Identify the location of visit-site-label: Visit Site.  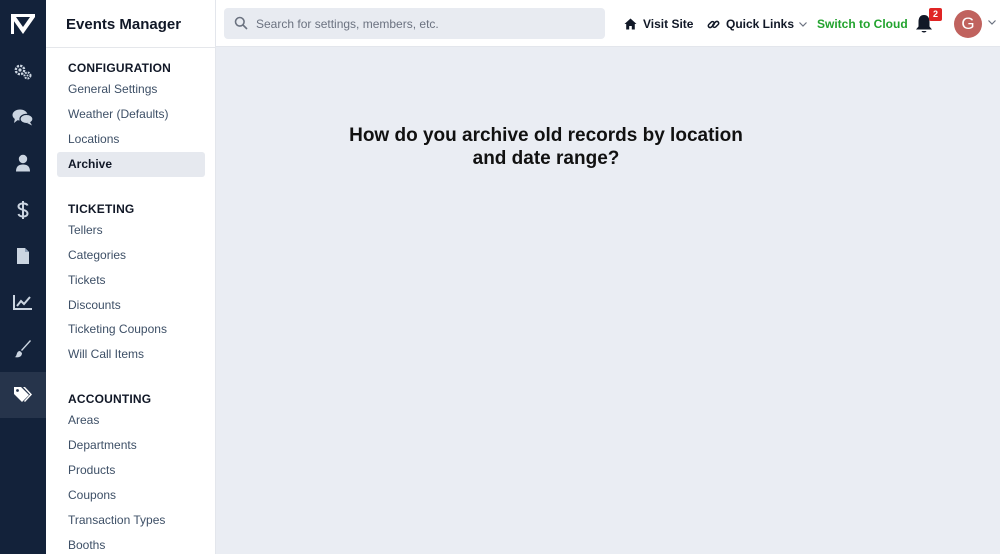
(668, 24).